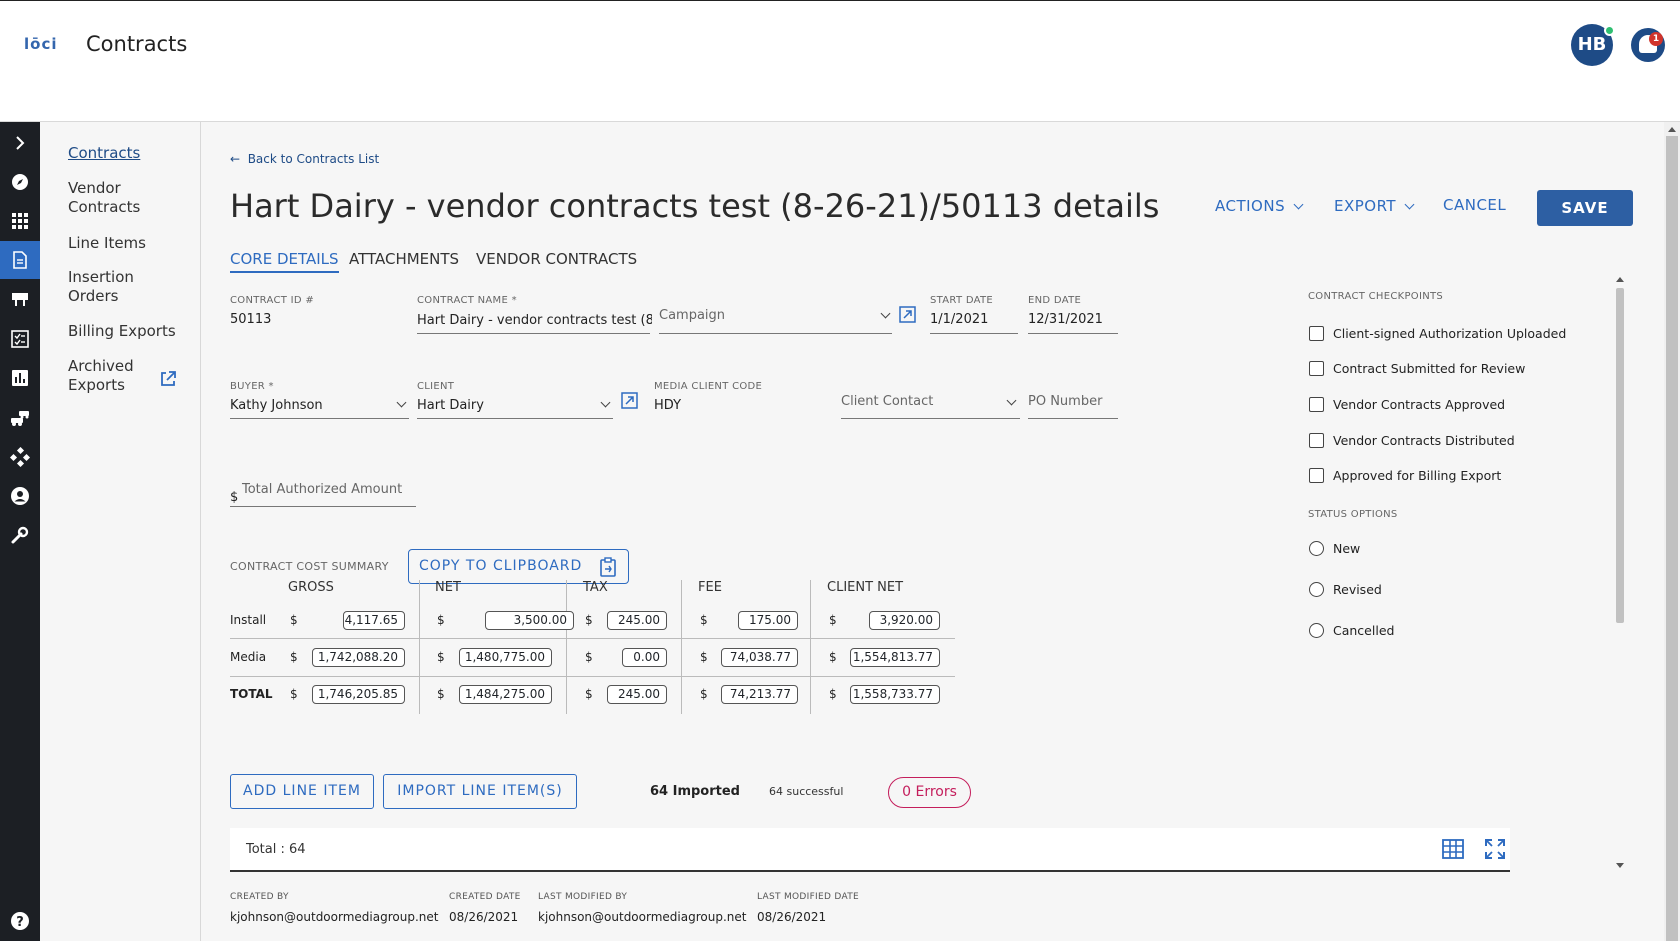 This screenshot has height=941, width=1680. I want to click on network-nodes-icon, so click(20, 457).